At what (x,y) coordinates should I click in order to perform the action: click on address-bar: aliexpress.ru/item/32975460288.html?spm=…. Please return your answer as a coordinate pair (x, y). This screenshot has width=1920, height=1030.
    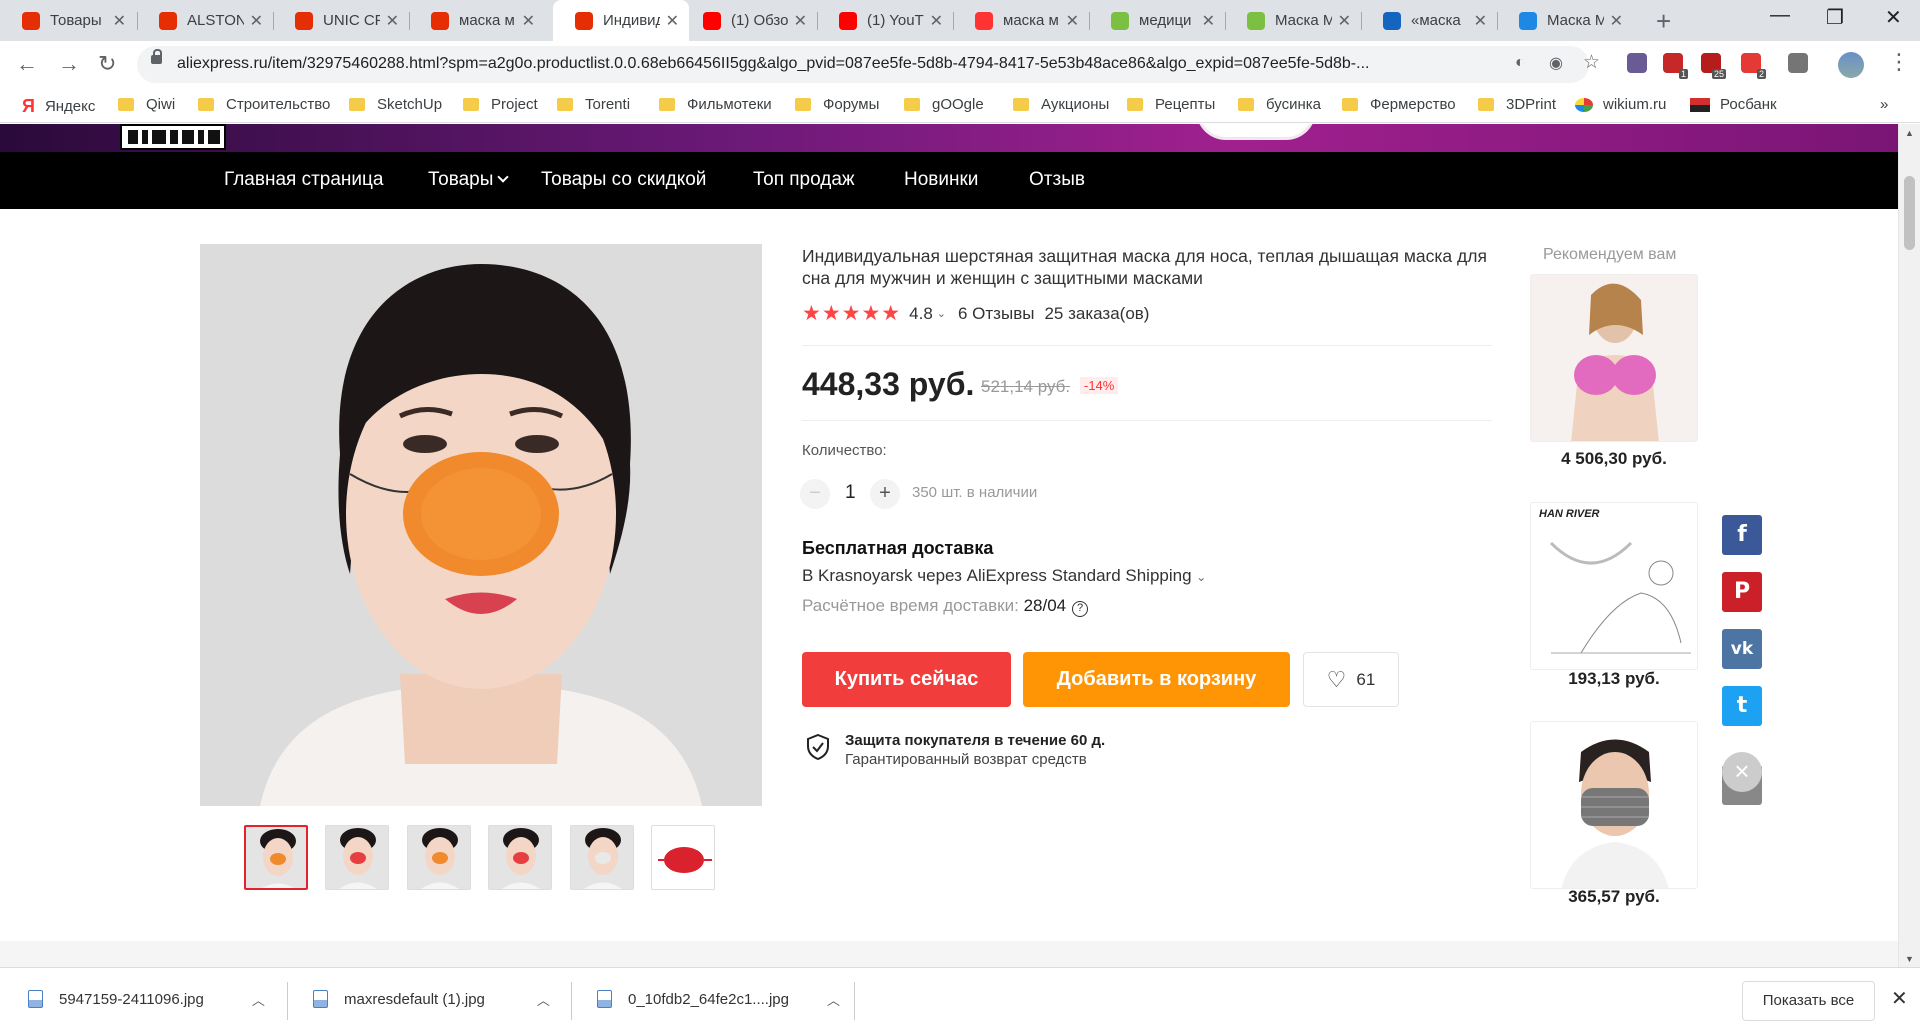
    Looking at the image, I should click on (868, 64).